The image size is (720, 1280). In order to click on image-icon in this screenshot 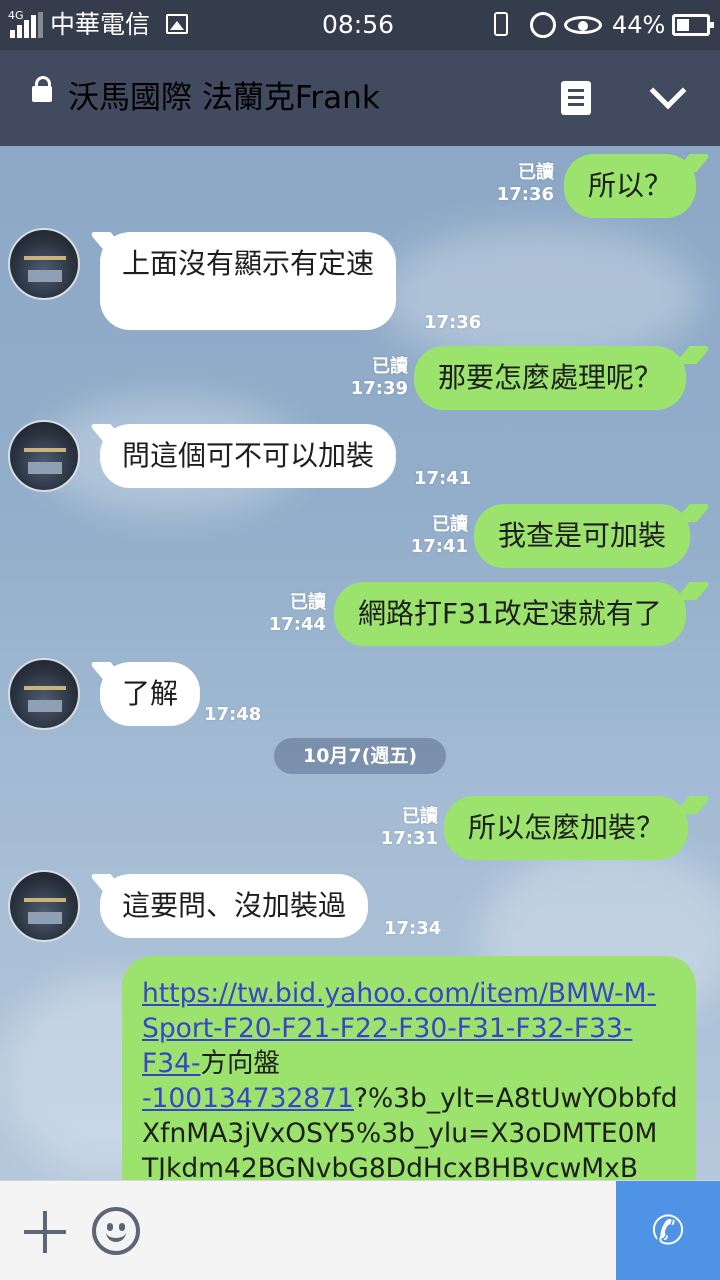, I will do `click(177, 24)`.